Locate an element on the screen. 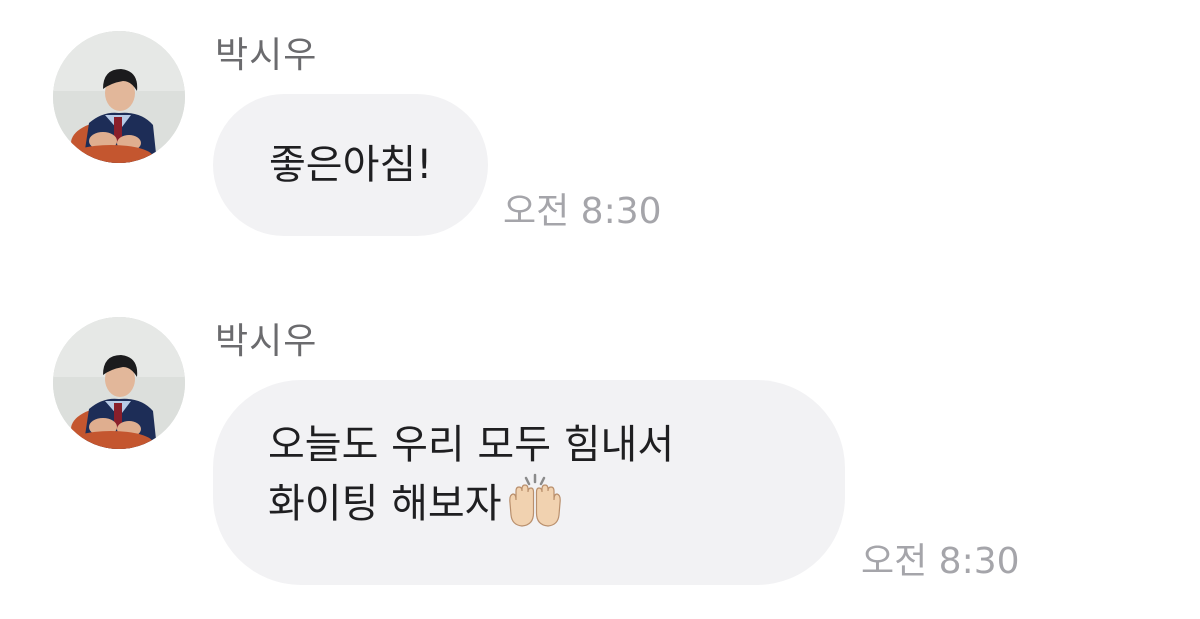 This screenshot has width=1200, height=619. raising-hands-emoji-icon is located at coordinates (535, 508).